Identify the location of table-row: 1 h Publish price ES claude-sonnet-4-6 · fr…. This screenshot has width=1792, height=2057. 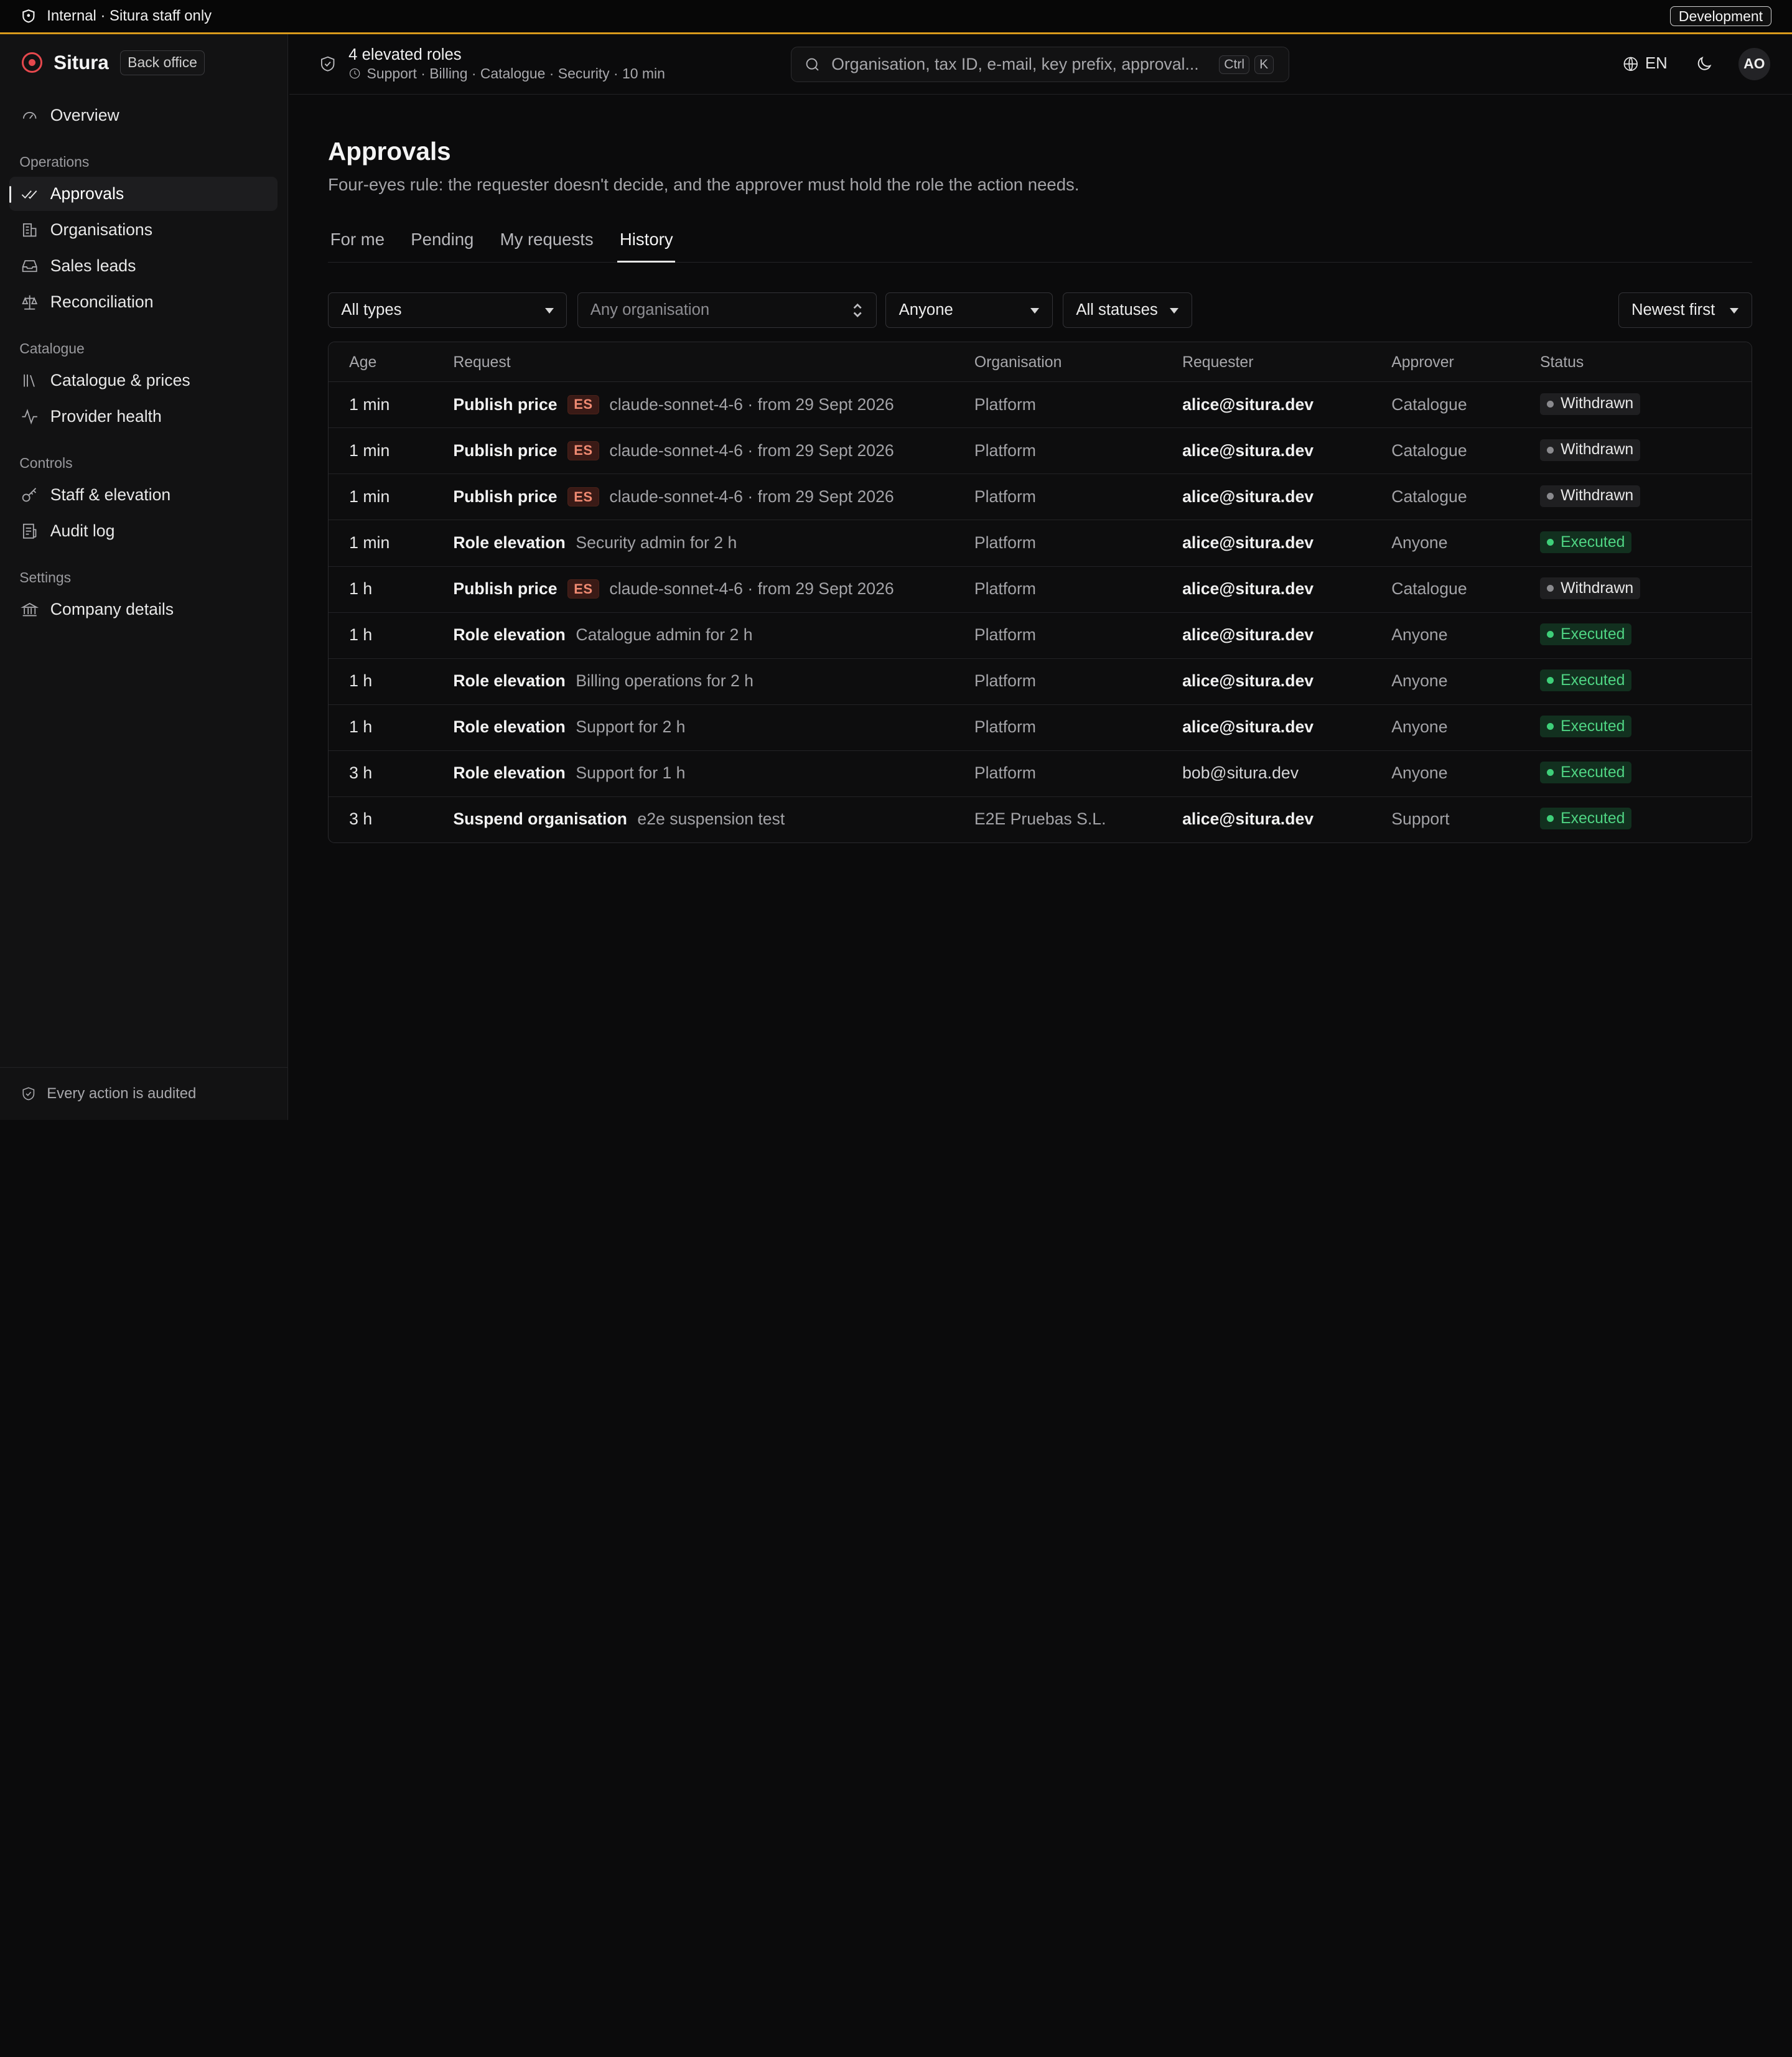
(1040, 590).